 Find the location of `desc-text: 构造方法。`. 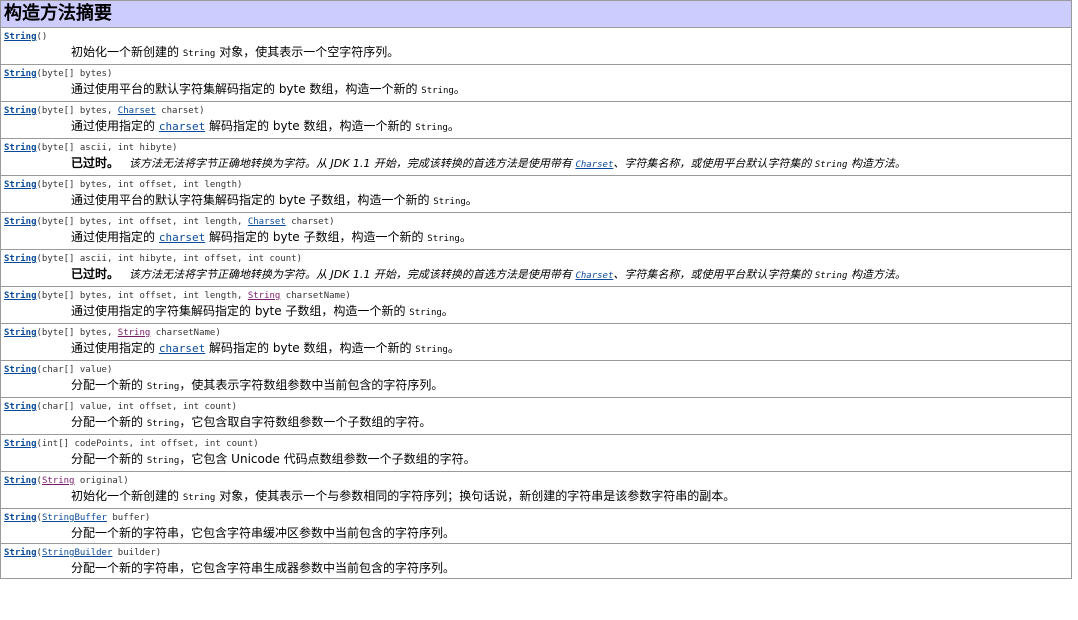

desc-text: 构造方法。 is located at coordinates (878, 274).